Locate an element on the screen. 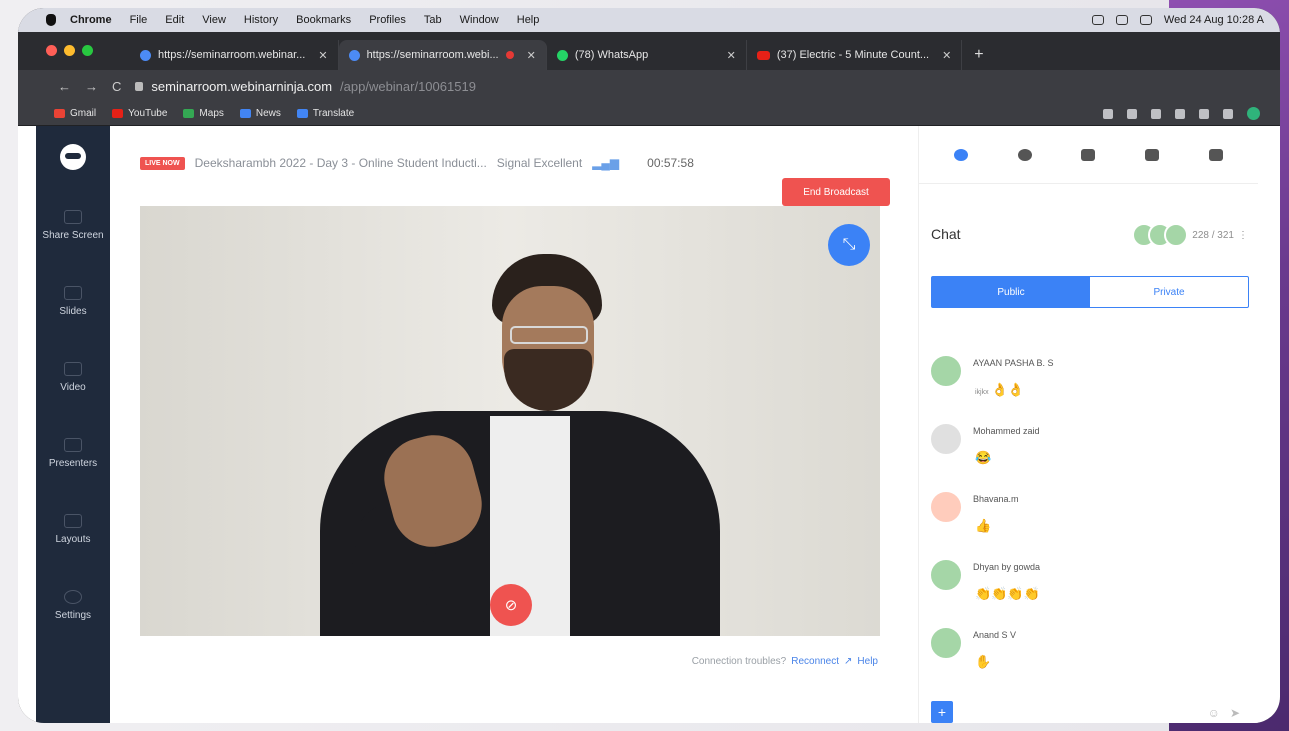 The height and width of the screenshot is (731, 1289). youtube-icon is located at coordinates (763, 55).